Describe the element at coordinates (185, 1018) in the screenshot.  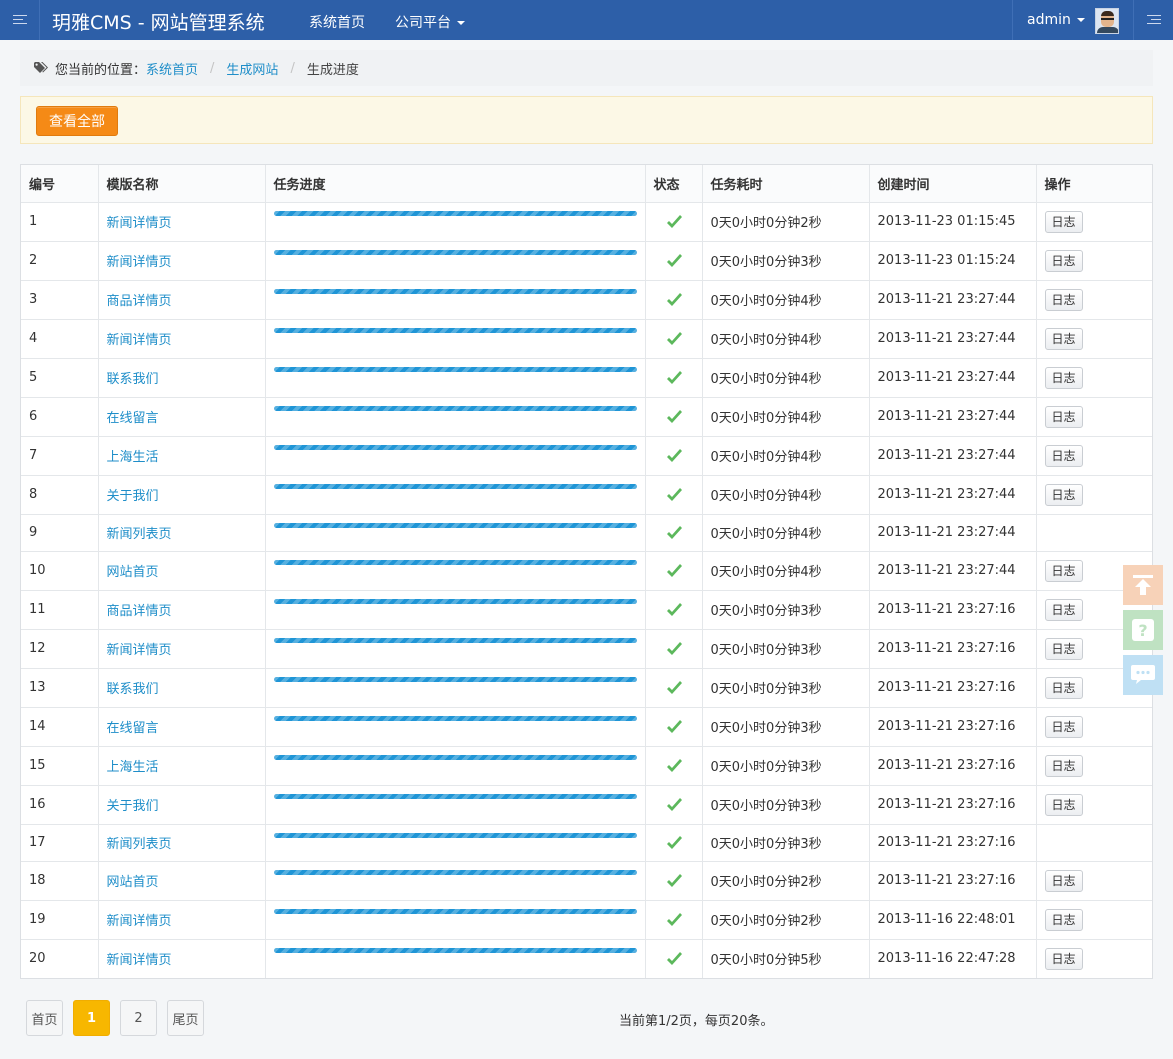
I see `pagination-last: 尾页` at that location.